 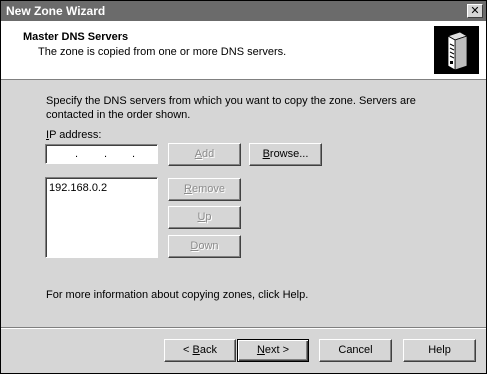 What do you see at coordinates (78, 188) in the screenshot?
I see `list-item: 192.168.0.2` at bounding box center [78, 188].